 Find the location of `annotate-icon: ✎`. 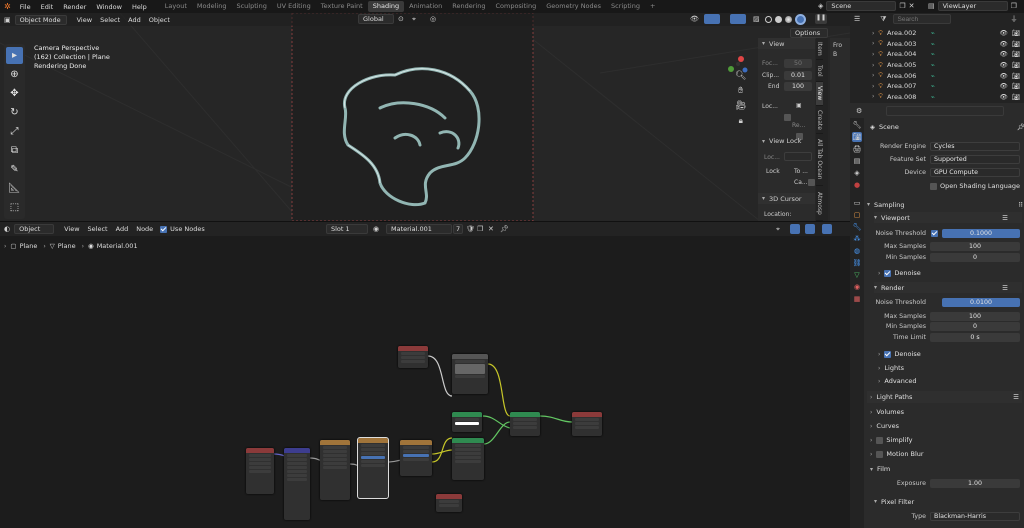

annotate-icon: ✎ is located at coordinates (14, 169).